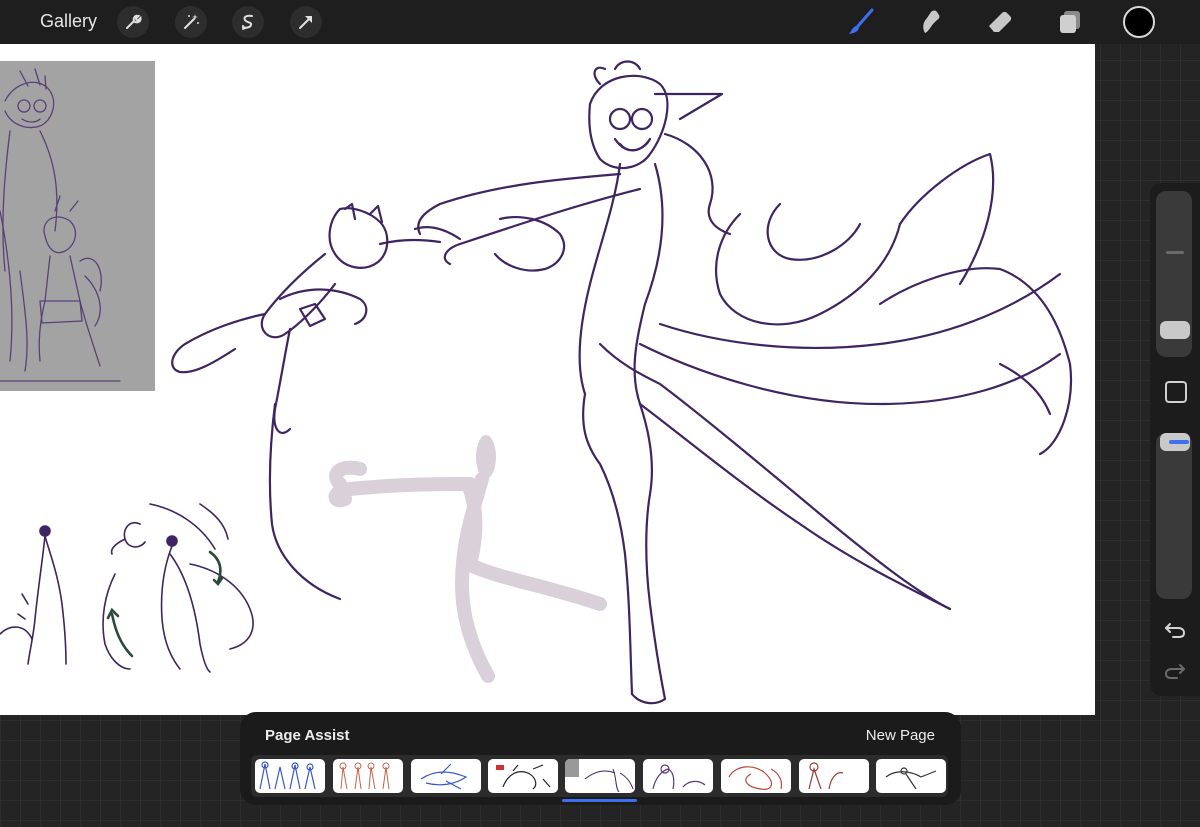 Image resolution: width=1200 pixels, height=827 pixels. What do you see at coordinates (68, 21) in the screenshot?
I see `gallery-button: Gallery` at bounding box center [68, 21].